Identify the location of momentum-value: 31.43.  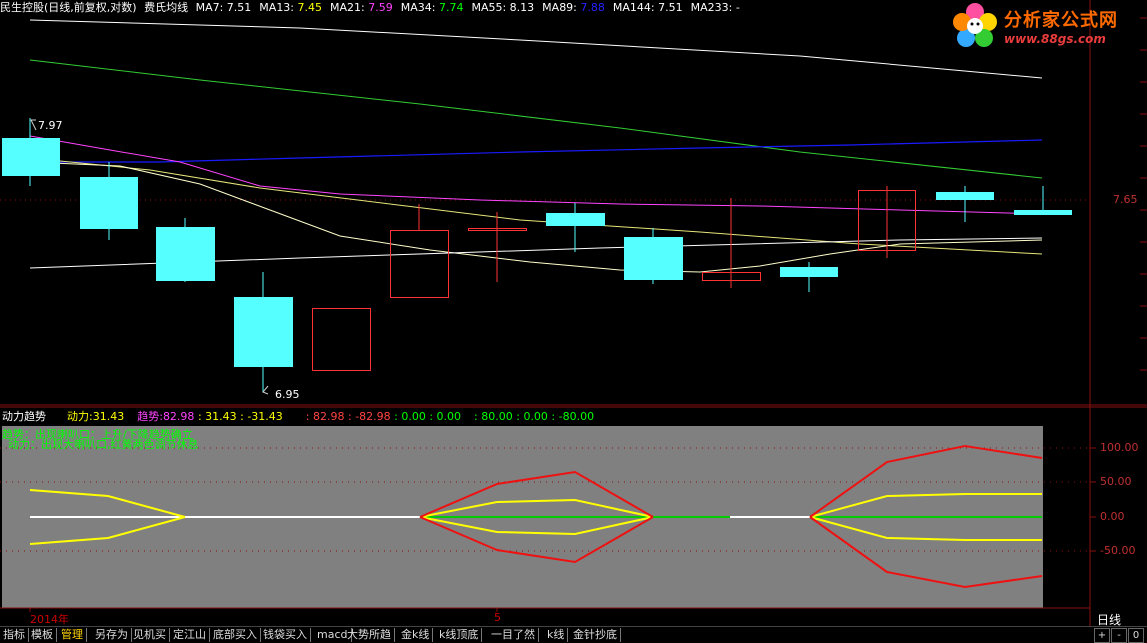
(108, 416).